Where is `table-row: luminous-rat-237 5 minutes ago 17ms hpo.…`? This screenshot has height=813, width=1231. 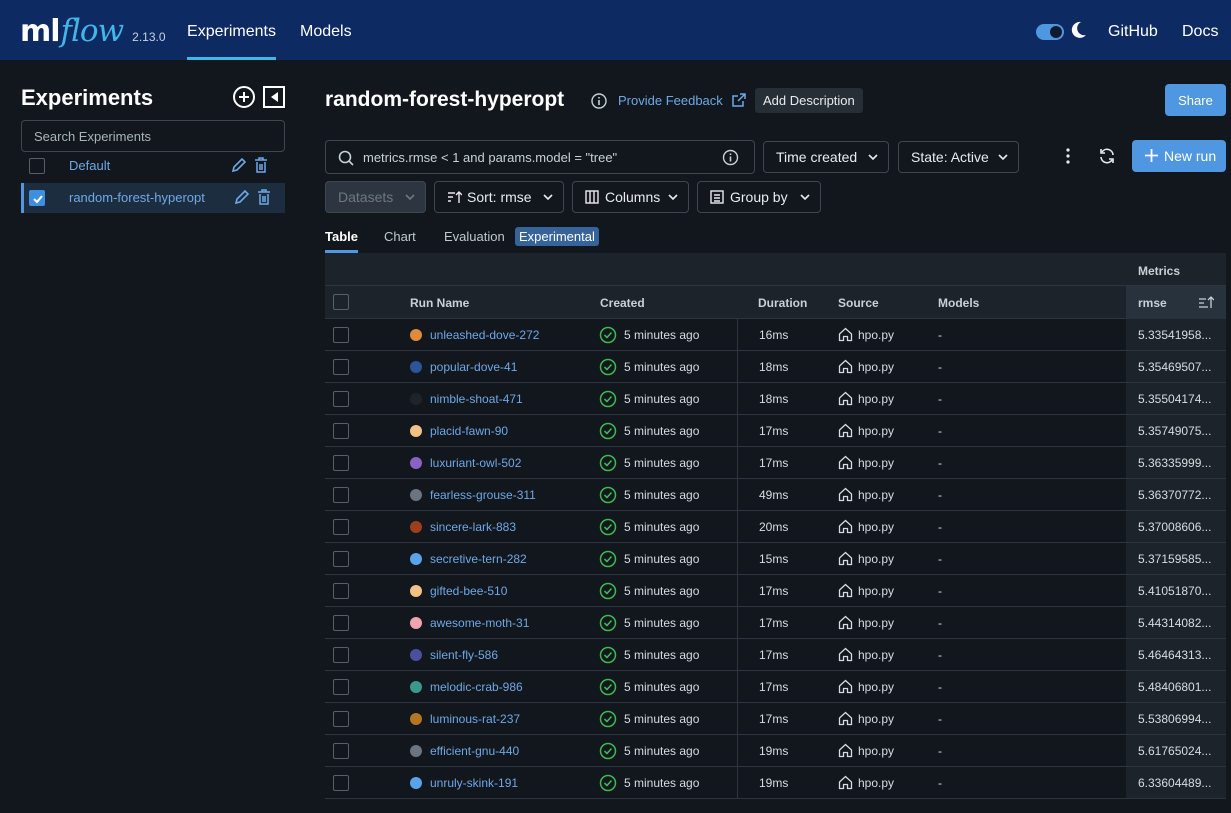
table-row: luminous-rat-237 5 minutes ago 17ms hpo.… is located at coordinates (775, 719).